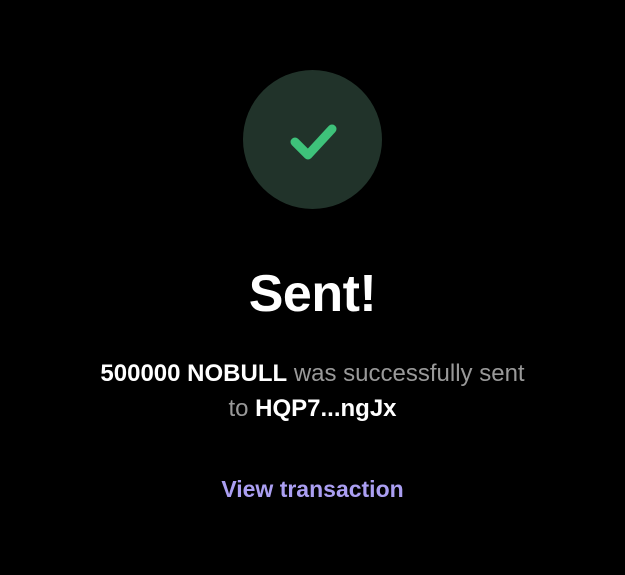 Image resolution: width=625 pixels, height=575 pixels. I want to click on view-transaction-row: View transaction, so click(312, 489).